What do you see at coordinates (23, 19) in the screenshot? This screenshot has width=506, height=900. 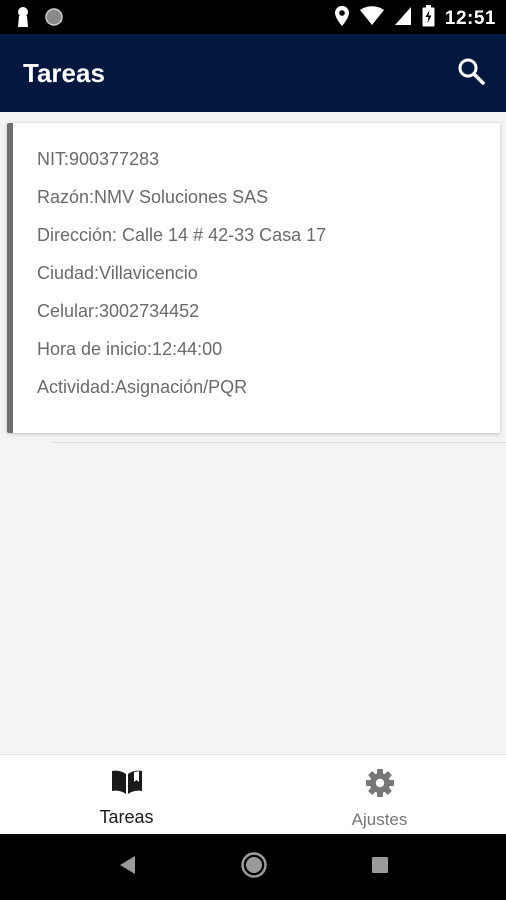 I see `keyhole-icon` at bounding box center [23, 19].